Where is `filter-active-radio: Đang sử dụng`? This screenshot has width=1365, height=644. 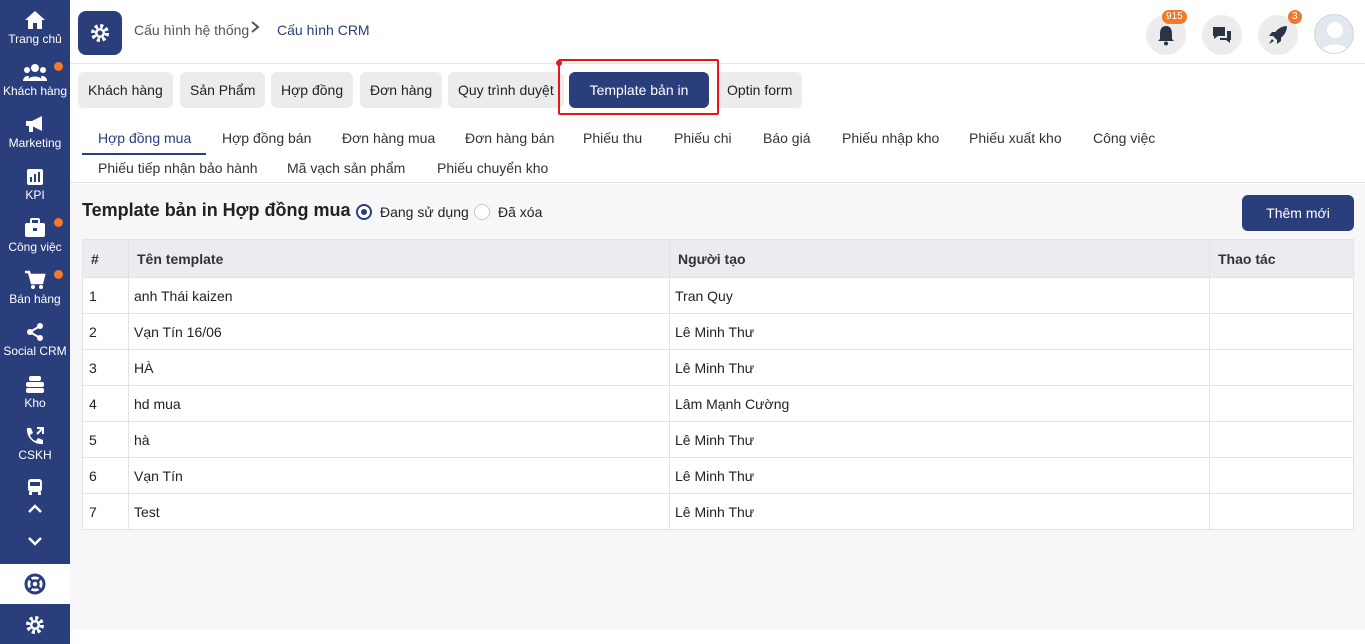
filter-active-radio: Đang sử dụng is located at coordinates (412, 212).